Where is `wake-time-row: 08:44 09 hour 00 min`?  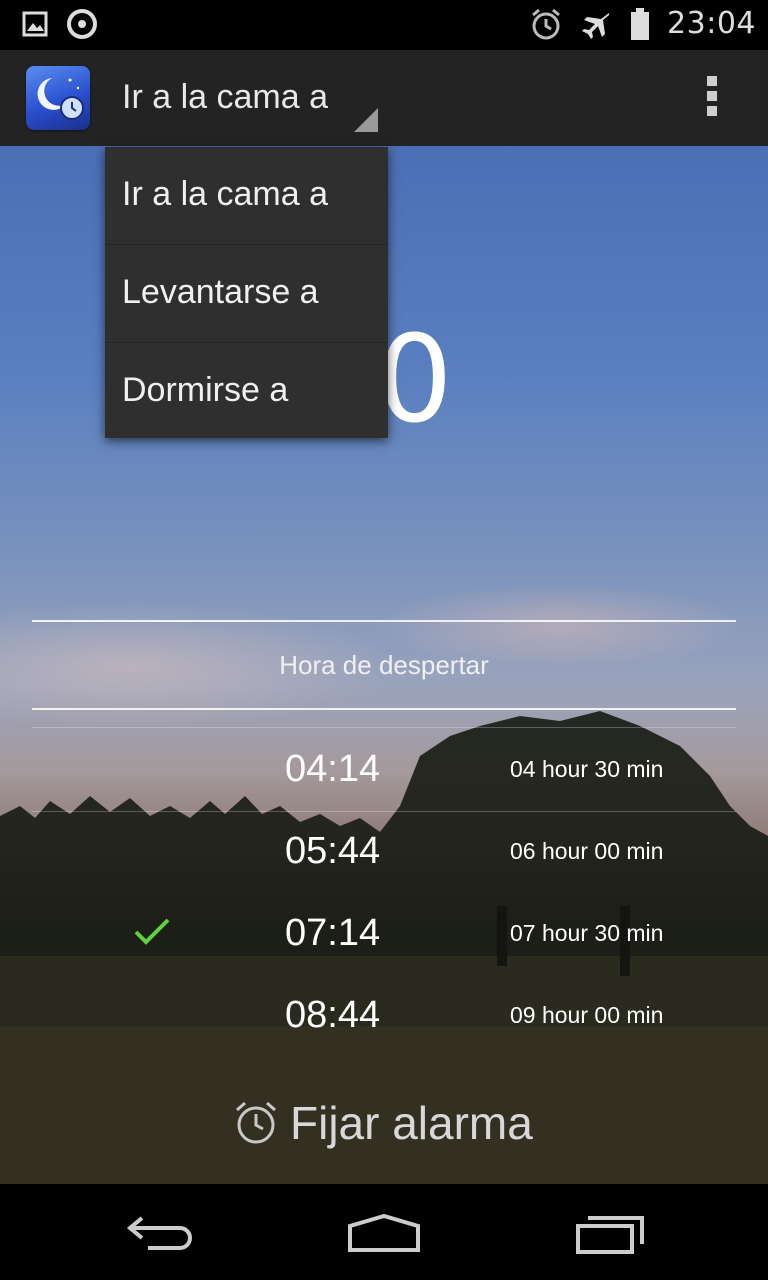 wake-time-row: 08:44 09 hour 00 min is located at coordinates (384, 1017).